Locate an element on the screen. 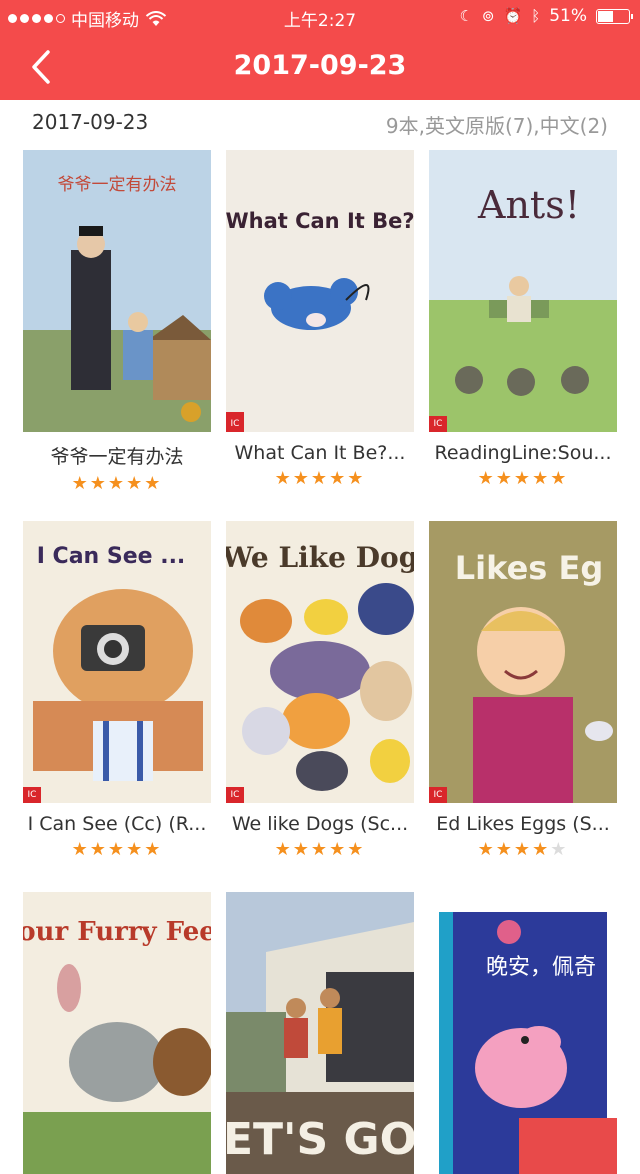 The image size is (640, 1174). book-card: ET'S GO is located at coordinates (320, 1033).